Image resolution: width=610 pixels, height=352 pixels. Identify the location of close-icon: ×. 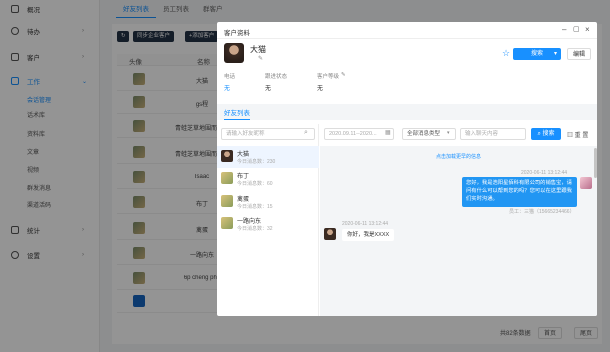
(587, 29).